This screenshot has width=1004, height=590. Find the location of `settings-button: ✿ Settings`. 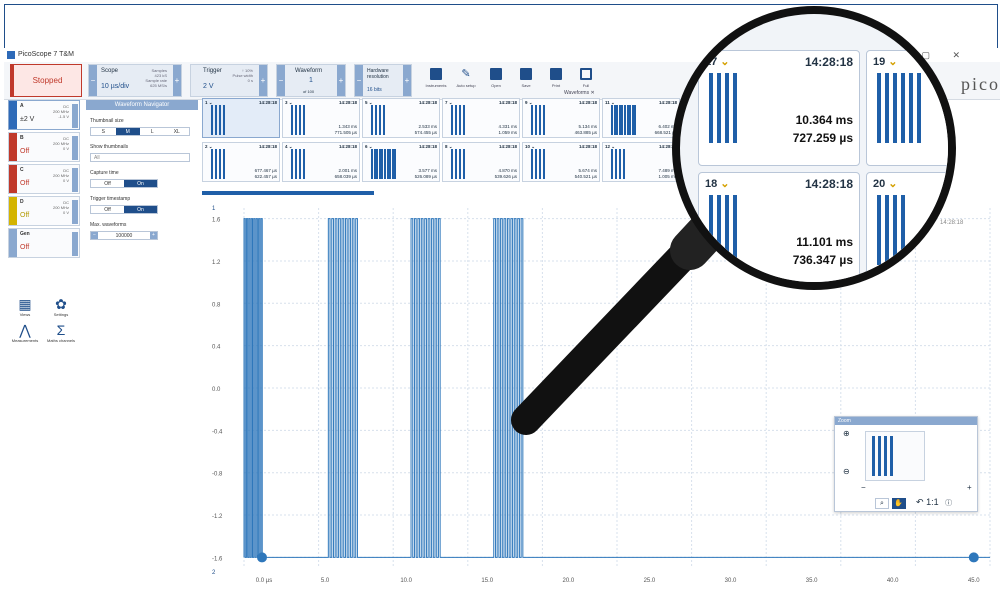

settings-button: ✿ Settings is located at coordinates (61, 306).